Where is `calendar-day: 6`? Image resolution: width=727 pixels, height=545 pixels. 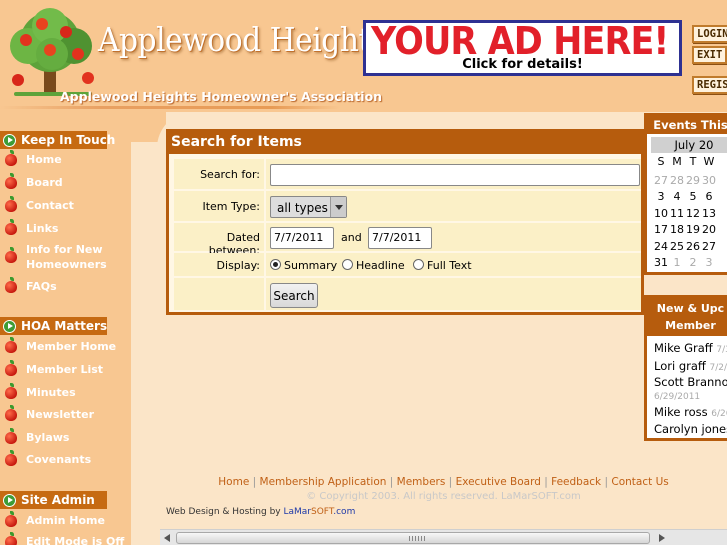 calendar-day: 6 is located at coordinates (709, 196).